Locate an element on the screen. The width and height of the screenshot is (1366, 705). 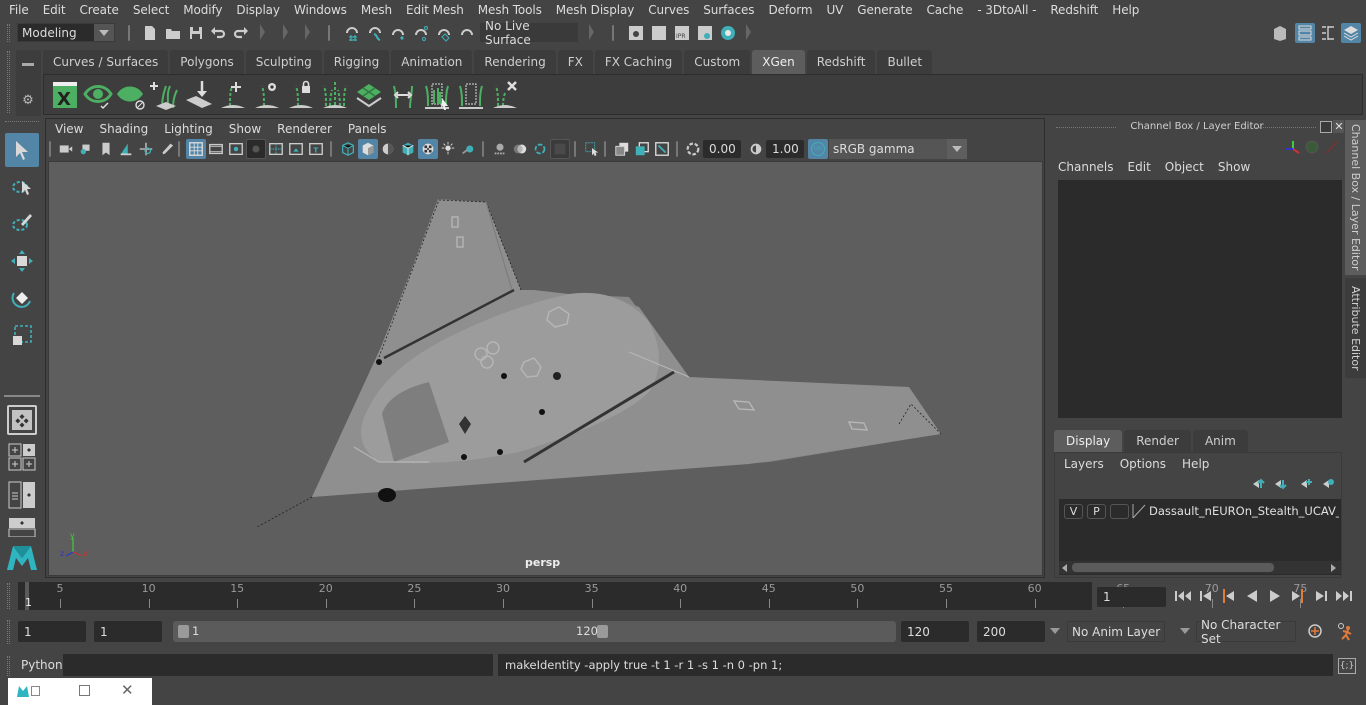
redo-icon is located at coordinates (241, 33).